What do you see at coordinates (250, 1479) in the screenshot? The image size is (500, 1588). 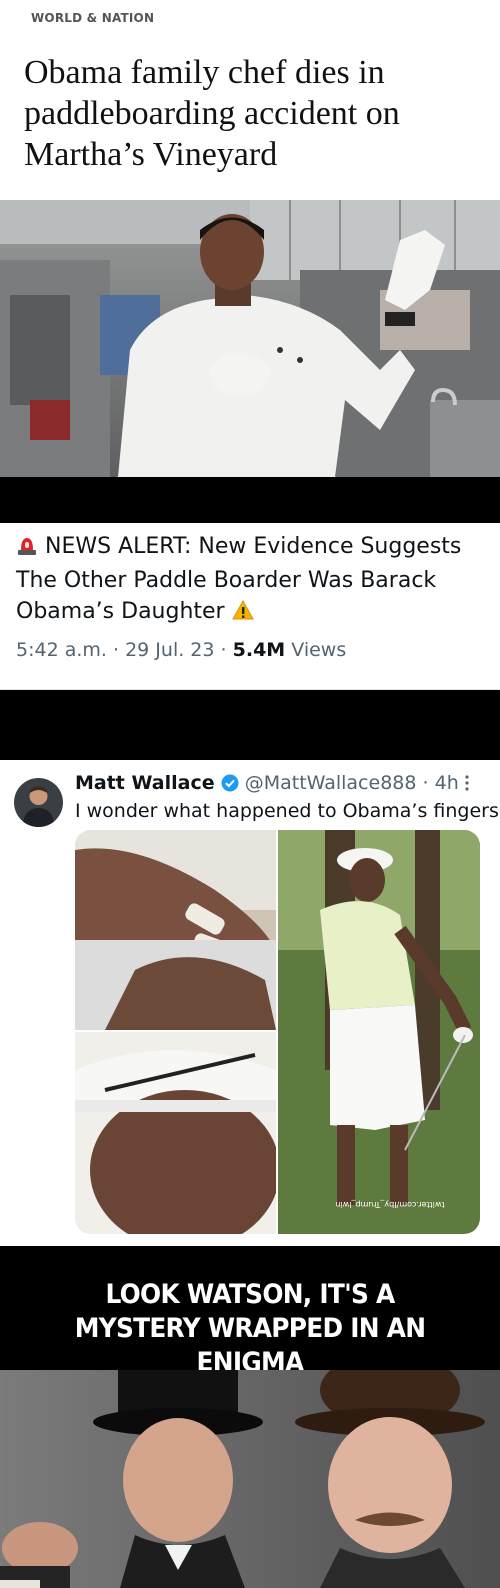 I see `sherlock-watson-photo` at bounding box center [250, 1479].